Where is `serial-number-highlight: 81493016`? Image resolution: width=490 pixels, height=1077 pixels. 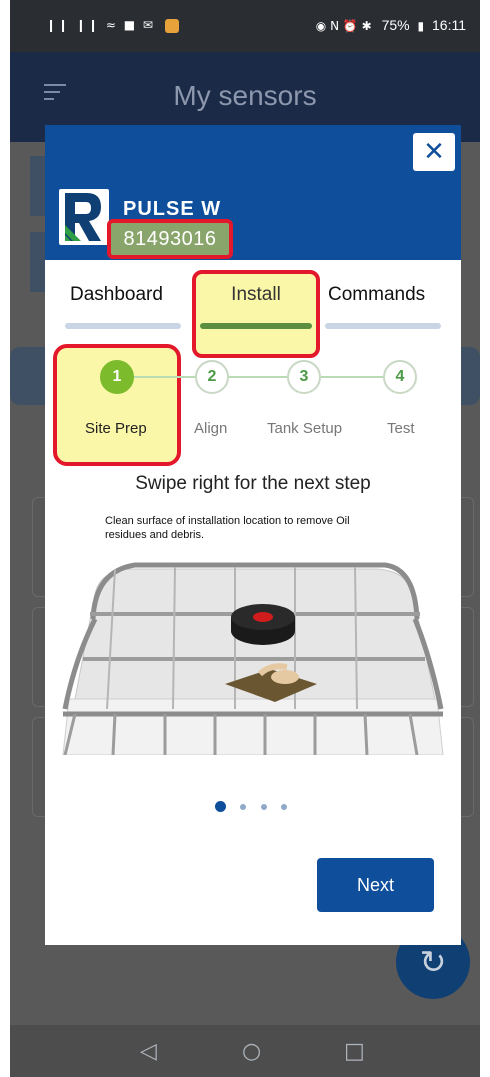 serial-number-highlight: 81493016 is located at coordinates (170, 239).